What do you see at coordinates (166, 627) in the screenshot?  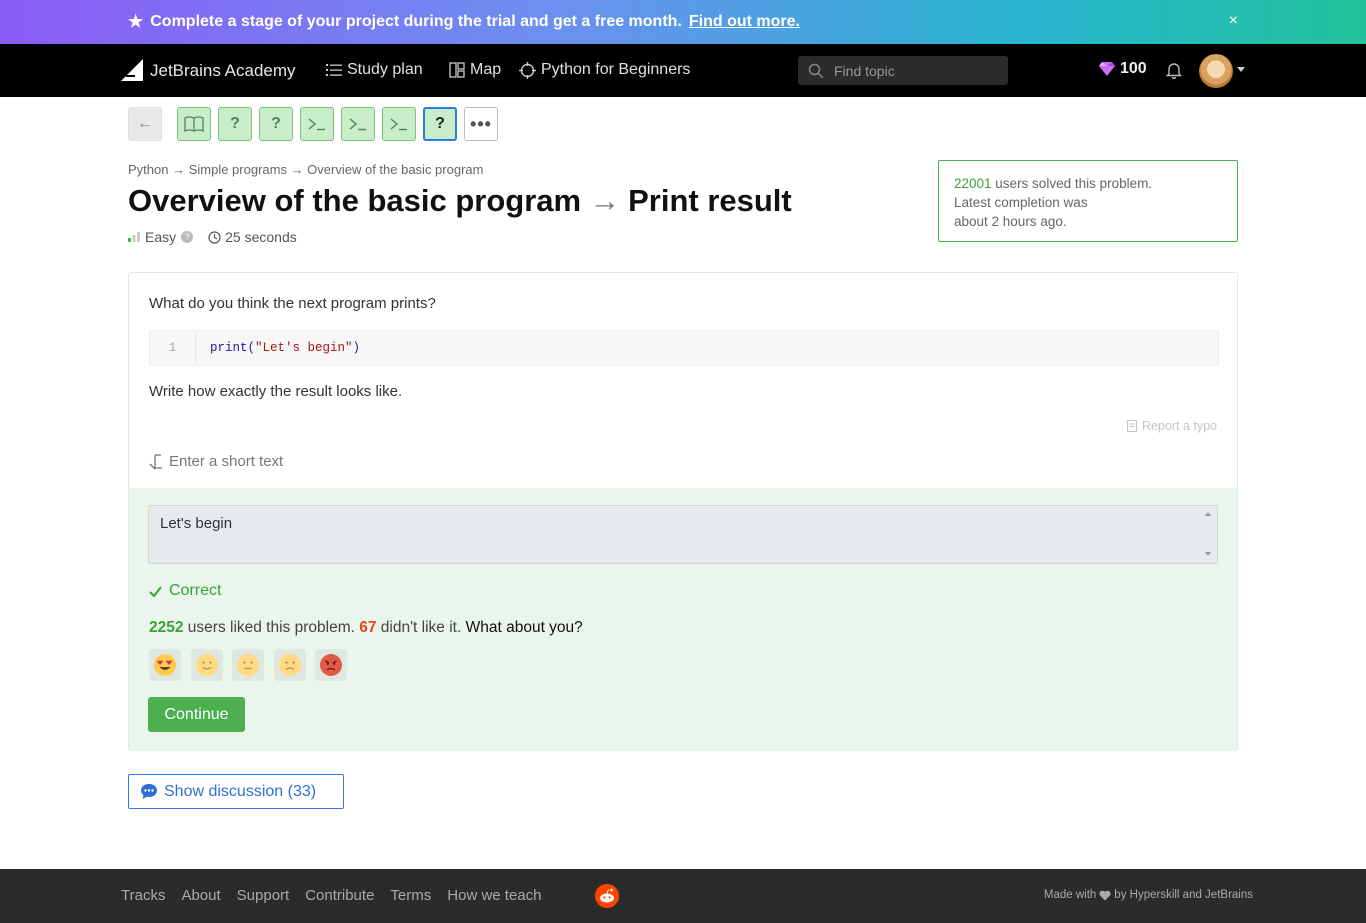 I see `likes-count: 2252` at bounding box center [166, 627].